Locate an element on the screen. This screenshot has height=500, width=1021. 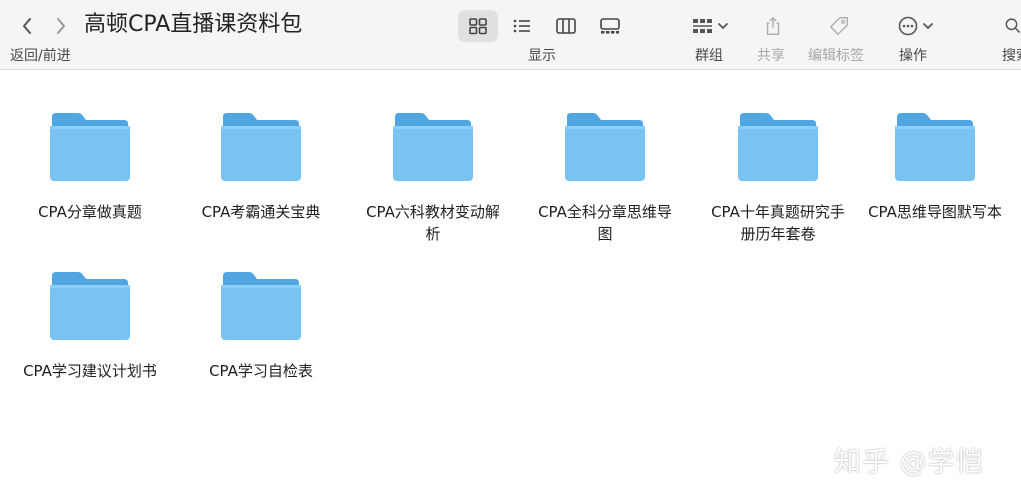
edit-tags-button is located at coordinates (839, 26).